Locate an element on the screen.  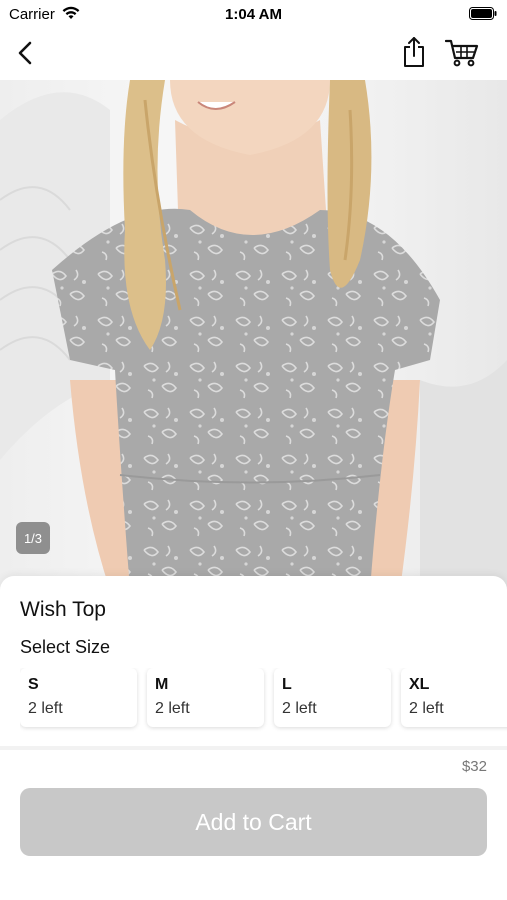
size-heading: Select Size is located at coordinates (65, 647).